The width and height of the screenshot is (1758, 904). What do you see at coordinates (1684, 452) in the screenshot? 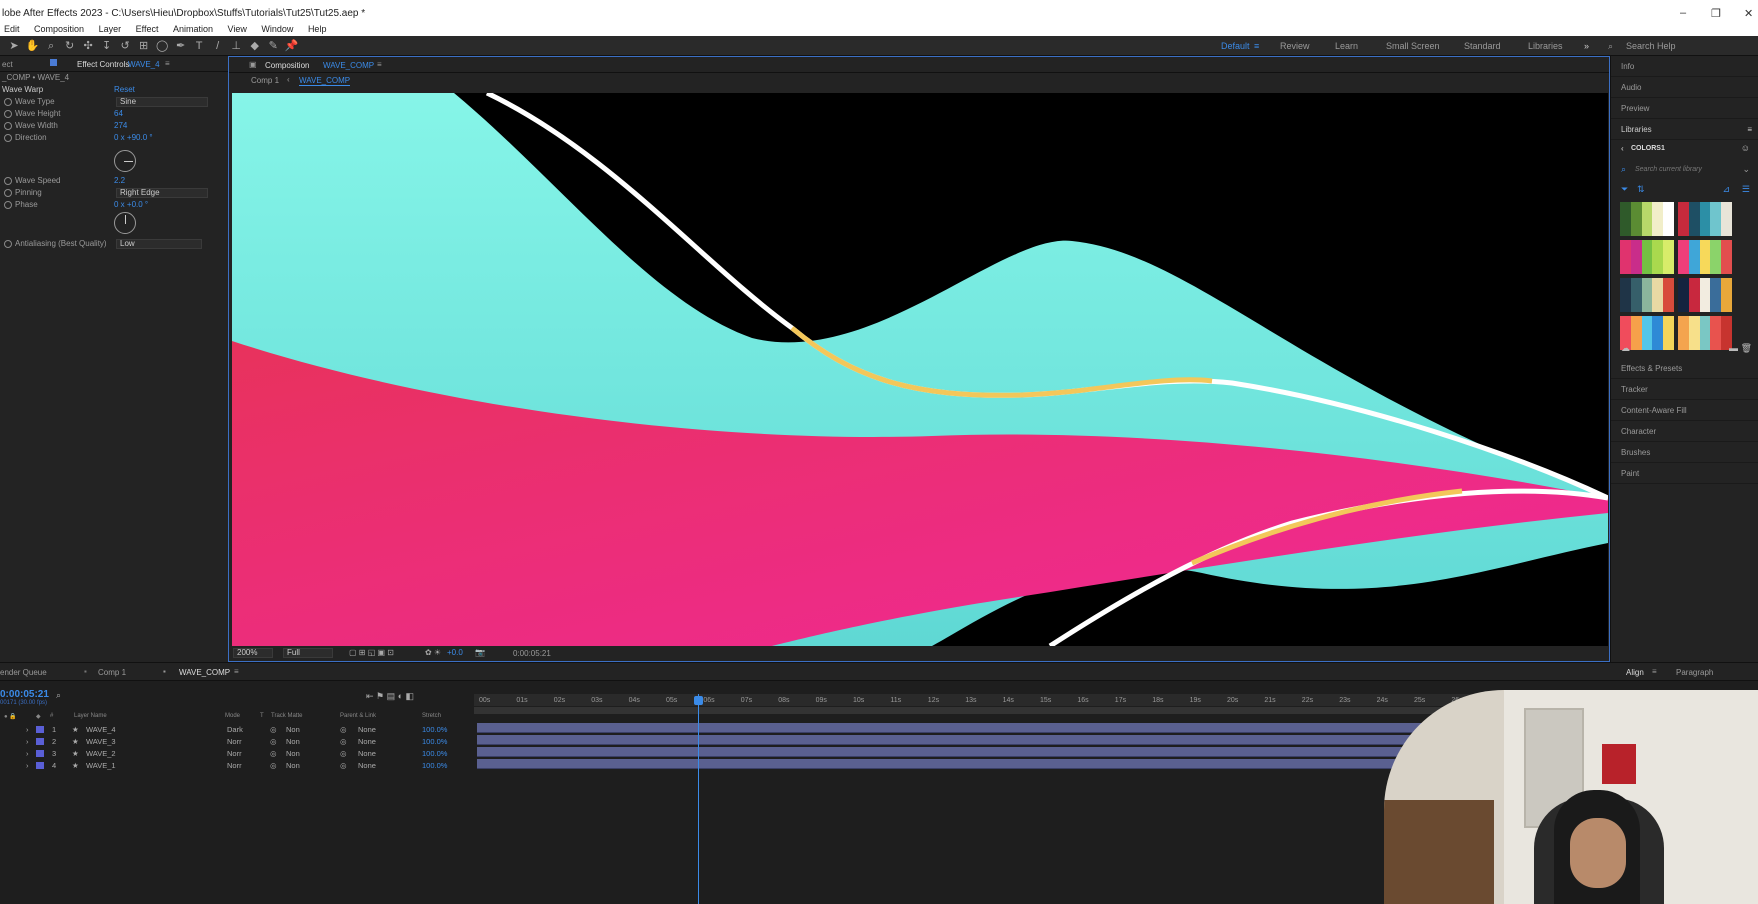
I see `brushes-panel: Brushes` at bounding box center [1684, 452].